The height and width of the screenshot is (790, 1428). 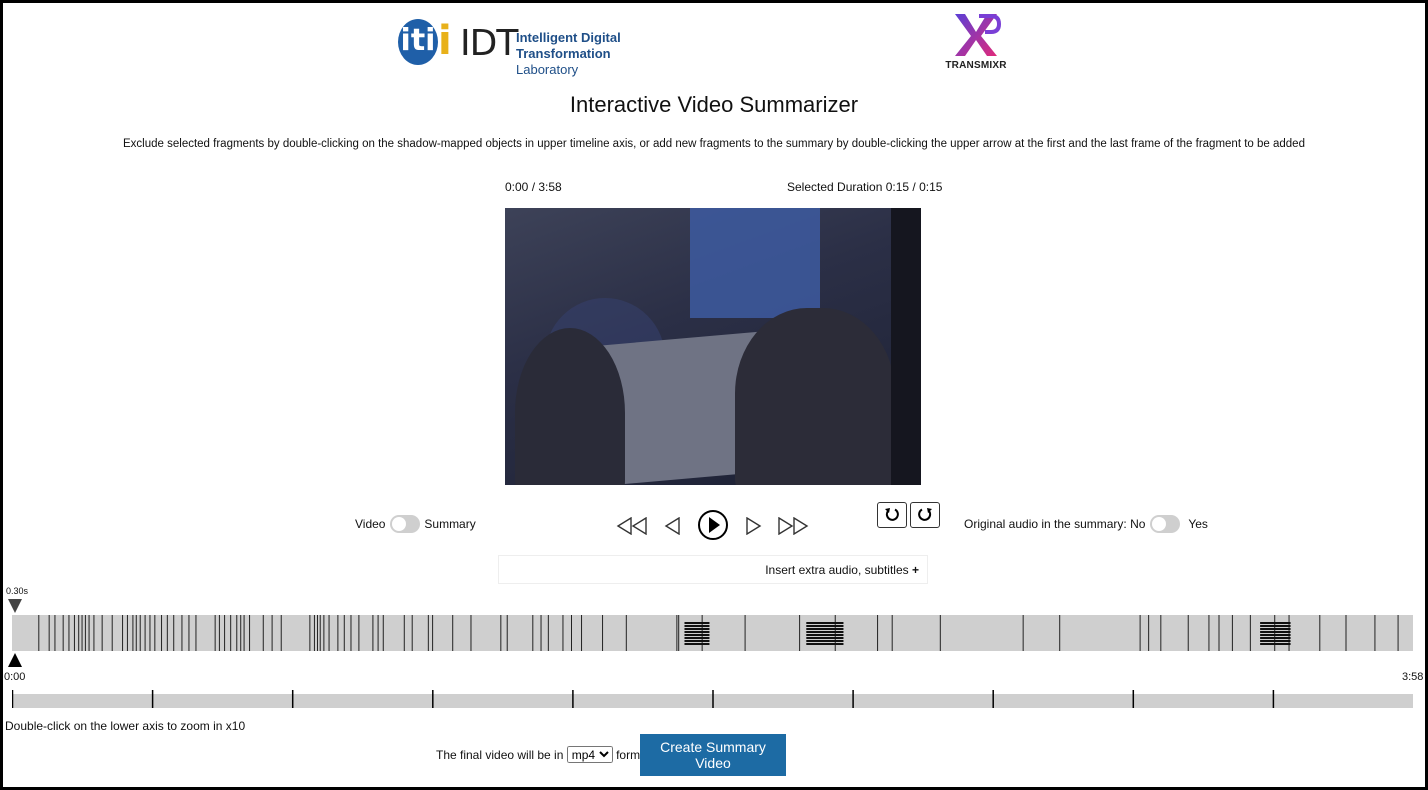 What do you see at coordinates (713, 569) in the screenshot?
I see `insert-extra-button: Insert extra audio, subtitles +` at bounding box center [713, 569].